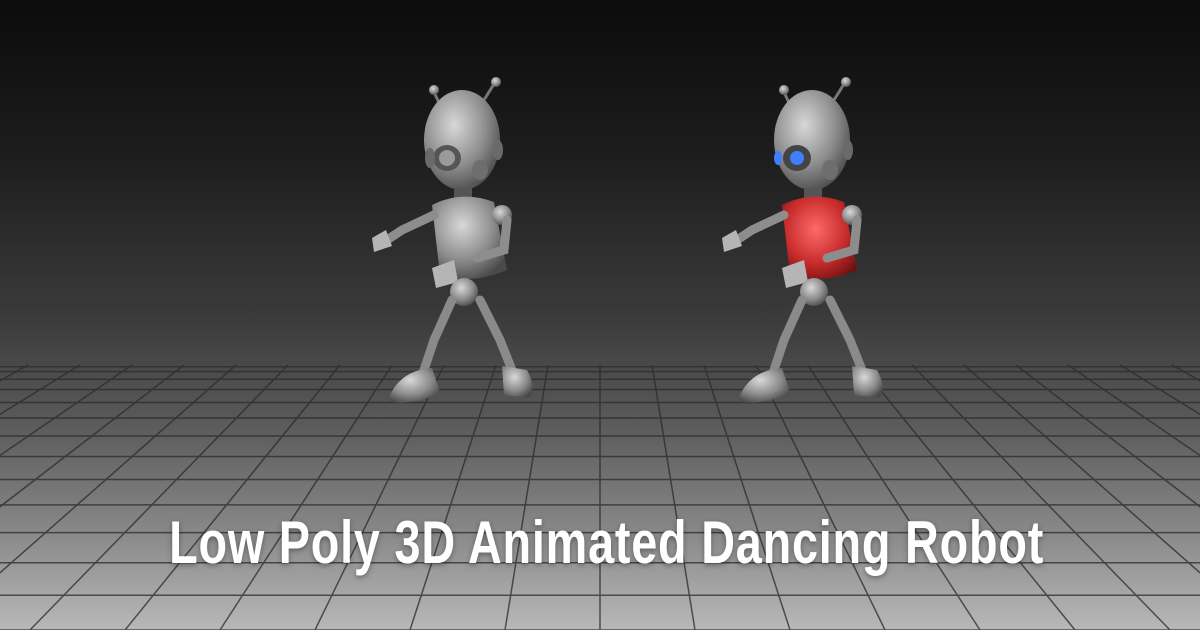 This screenshot has height=630, width=1200. I want to click on robot-red-vest-illustration, so click(802, 240).